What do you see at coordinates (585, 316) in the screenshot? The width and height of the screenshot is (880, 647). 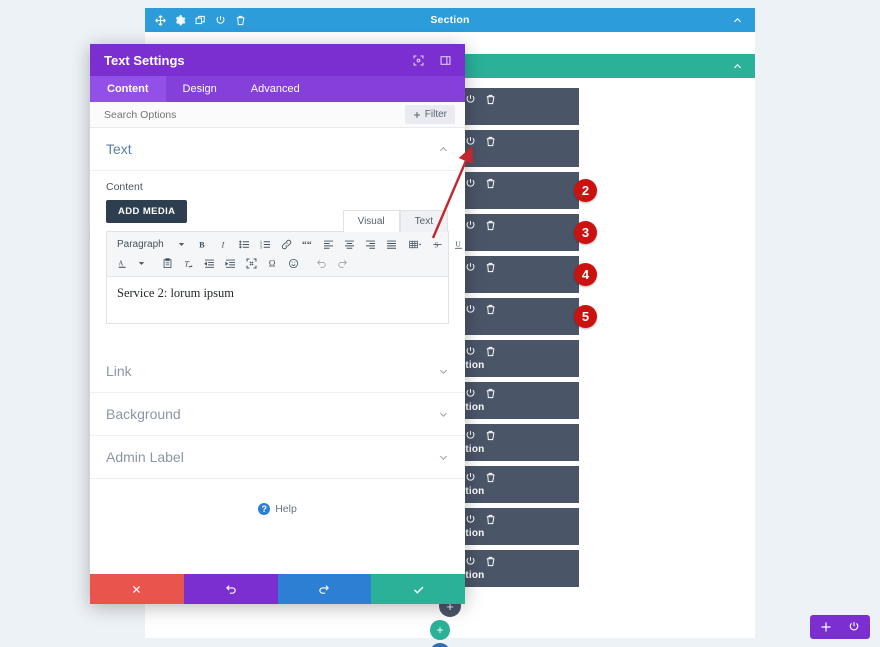 I see `step-badge: 5` at bounding box center [585, 316].